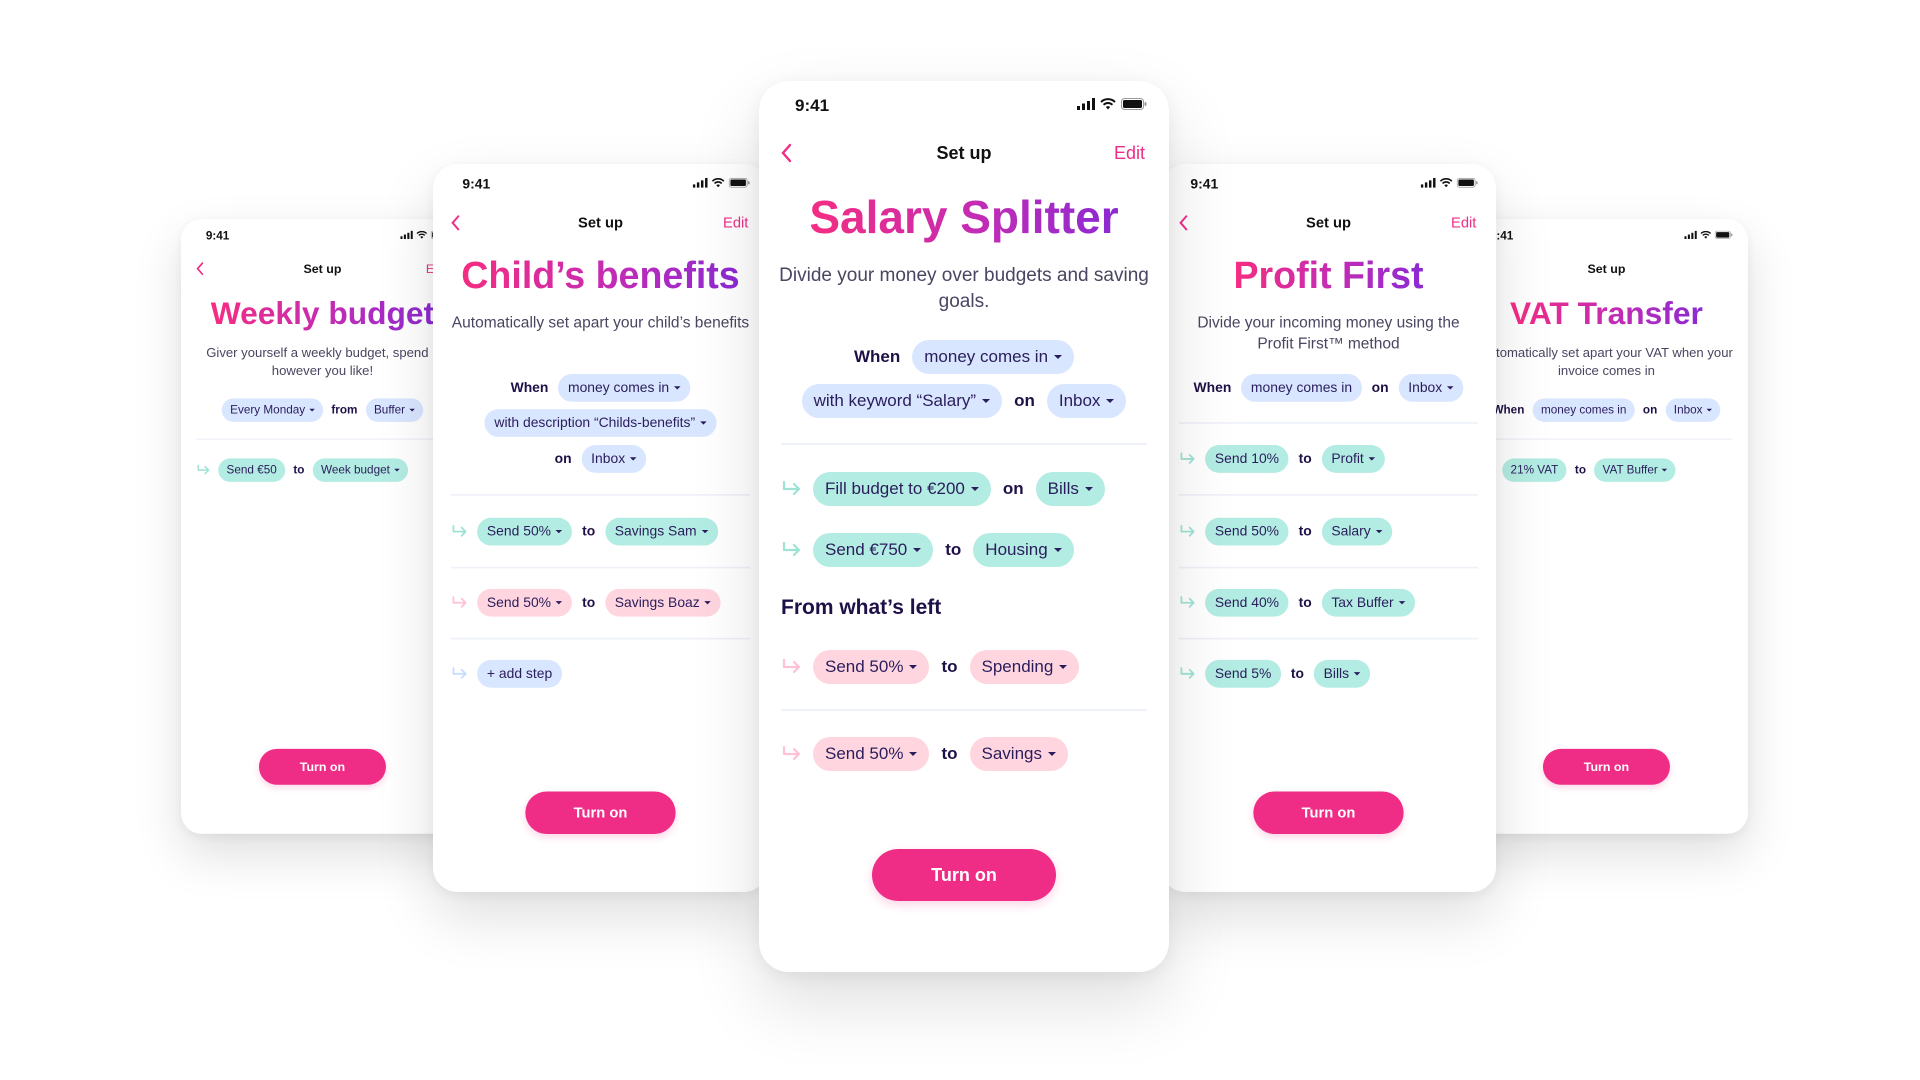  I want to click on add-step-dropdown-pill: + add step, so click(519, 673).